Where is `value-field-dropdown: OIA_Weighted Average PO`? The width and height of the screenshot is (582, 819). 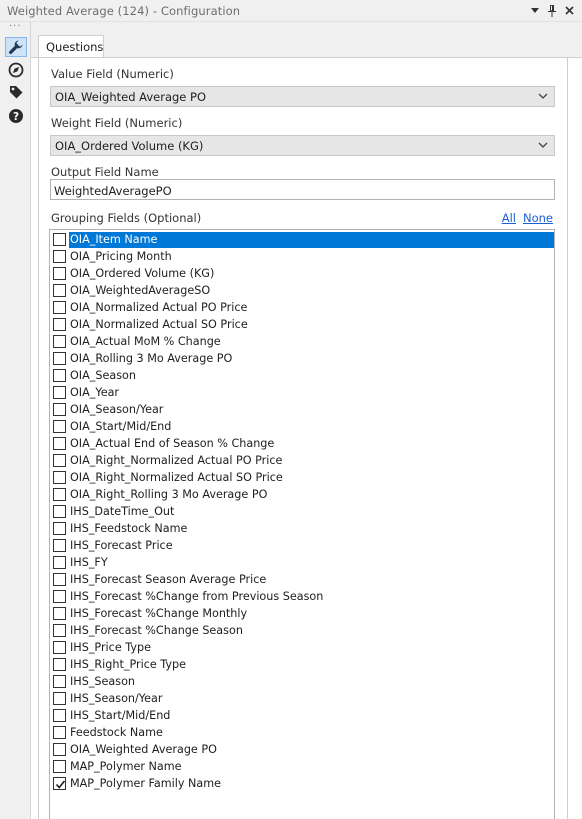 value-field-dropdown: OIA_Weighted Average PO is located at coordinates (302, 96).